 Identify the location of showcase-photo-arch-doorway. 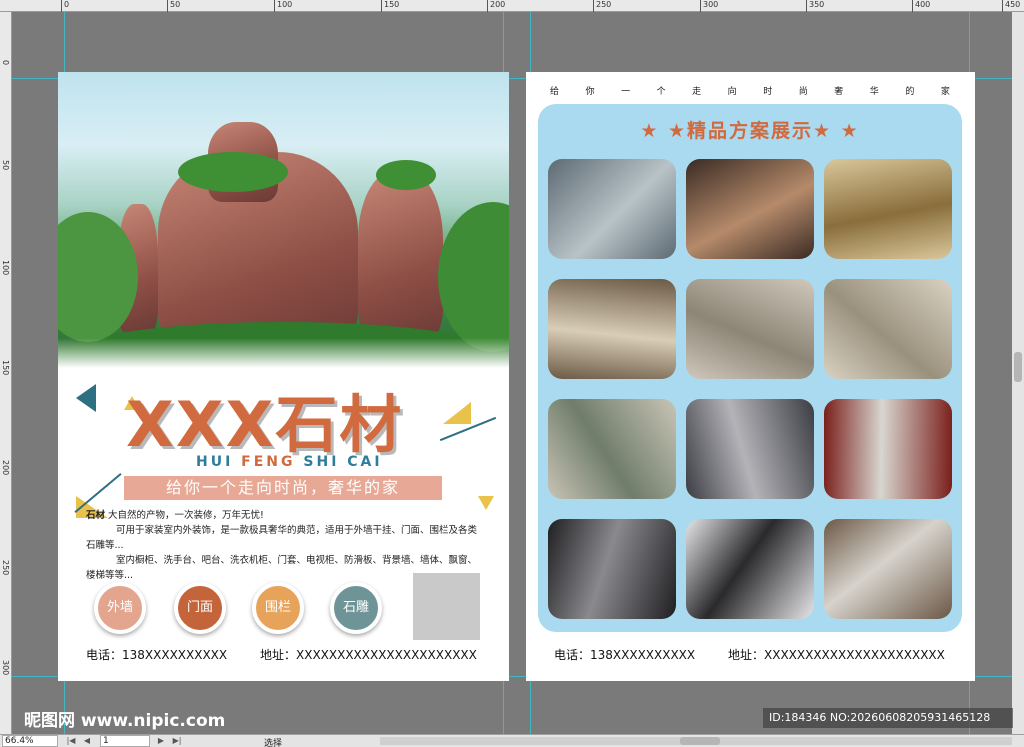
(888, 209).